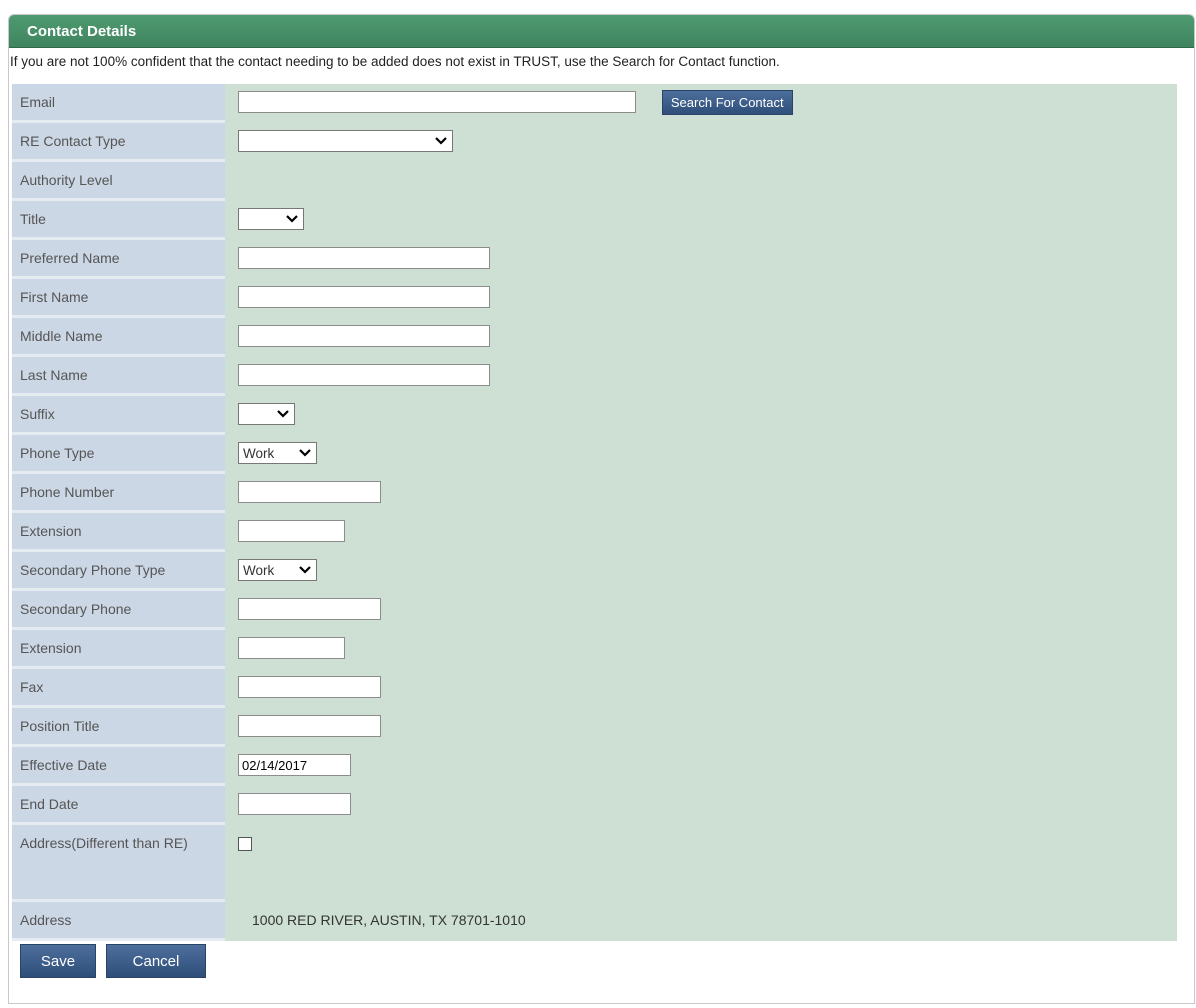 The image size is (1196, 1008). I want to click on row-title: Title, so click(594, 219).